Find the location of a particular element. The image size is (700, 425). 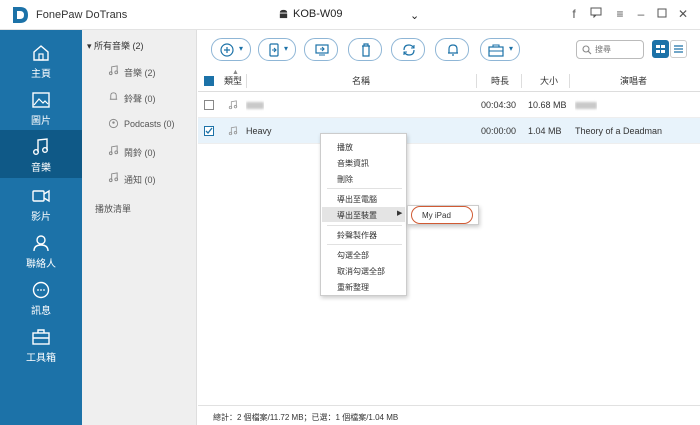

menu-item-play: 播放 is located at coordinates (345, 147).